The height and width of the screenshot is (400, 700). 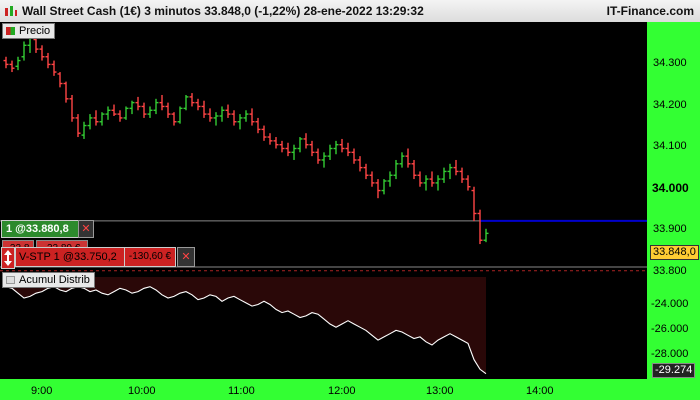 I want to click on time-tick: 13:00, so click(x=440, y=391).